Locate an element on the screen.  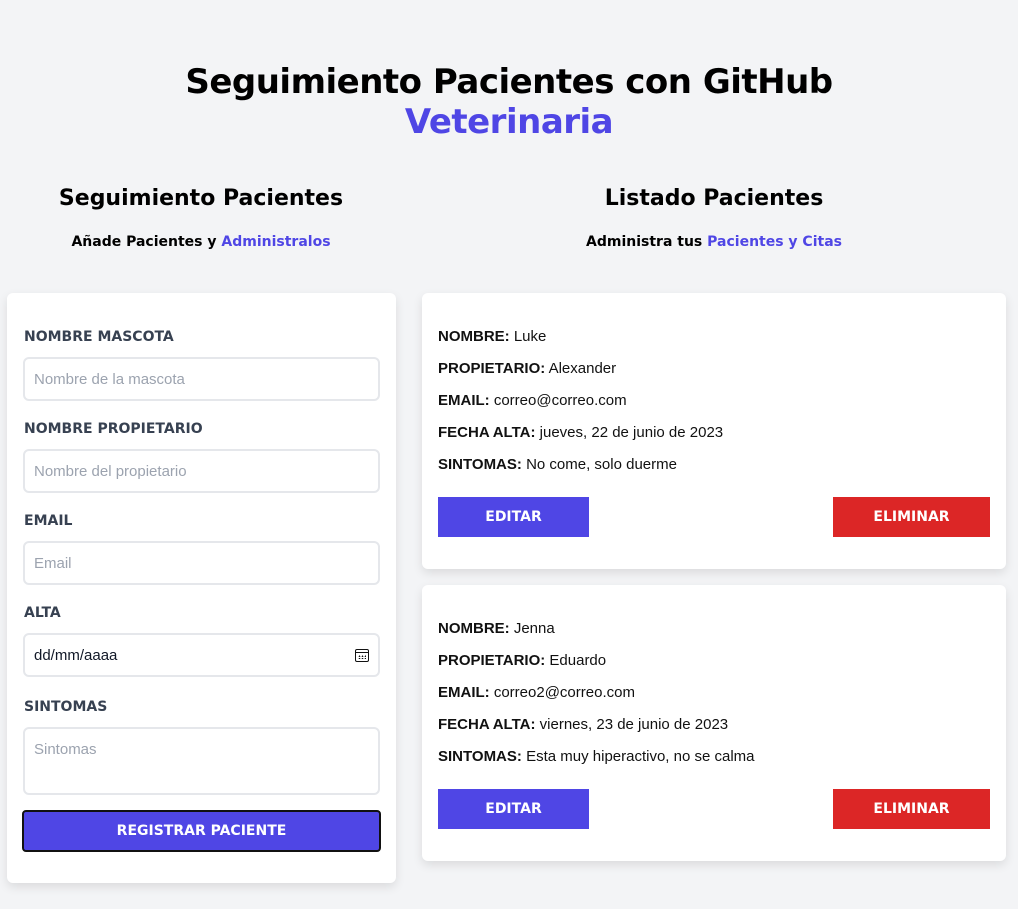
patient-symptoms: SINTOMAS: No come, solo duerme is located at coordinates (557, 465).